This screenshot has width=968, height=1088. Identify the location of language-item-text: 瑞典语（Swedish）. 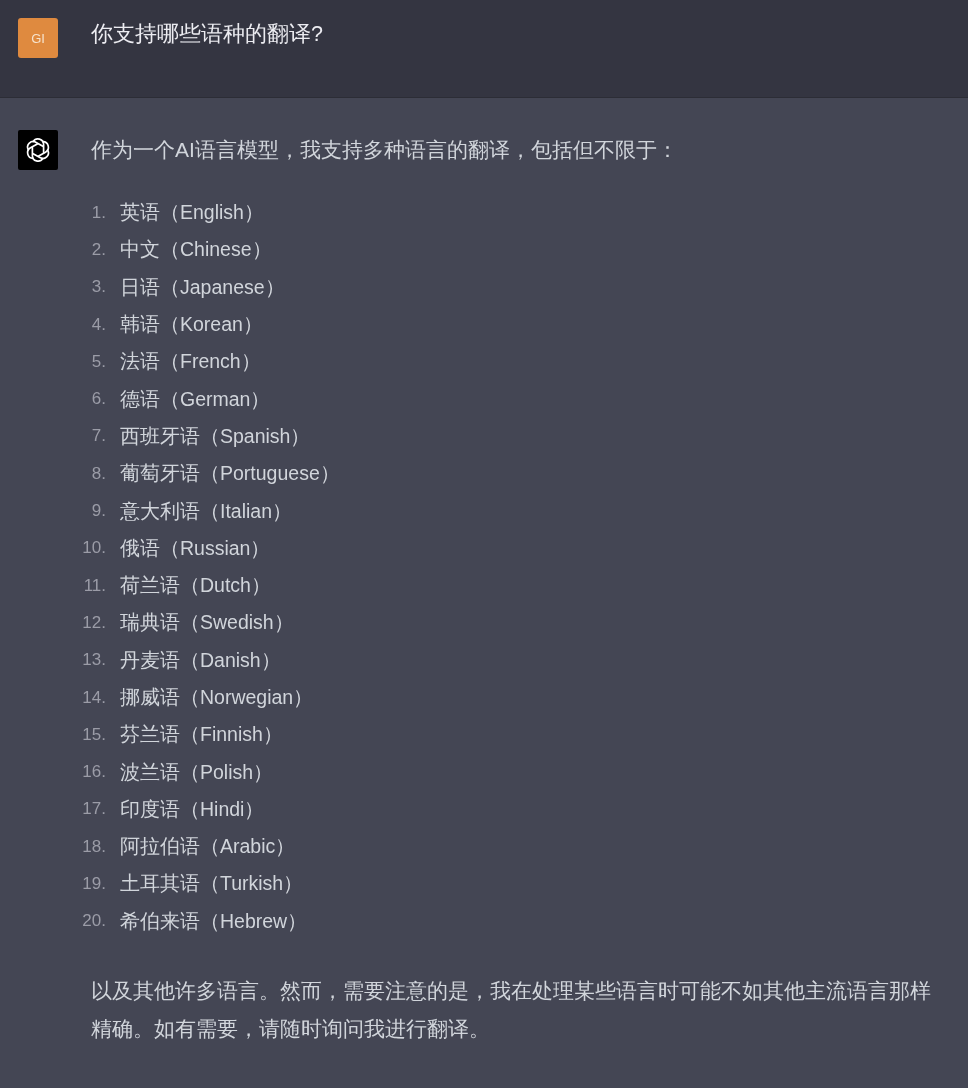
(207, 623).